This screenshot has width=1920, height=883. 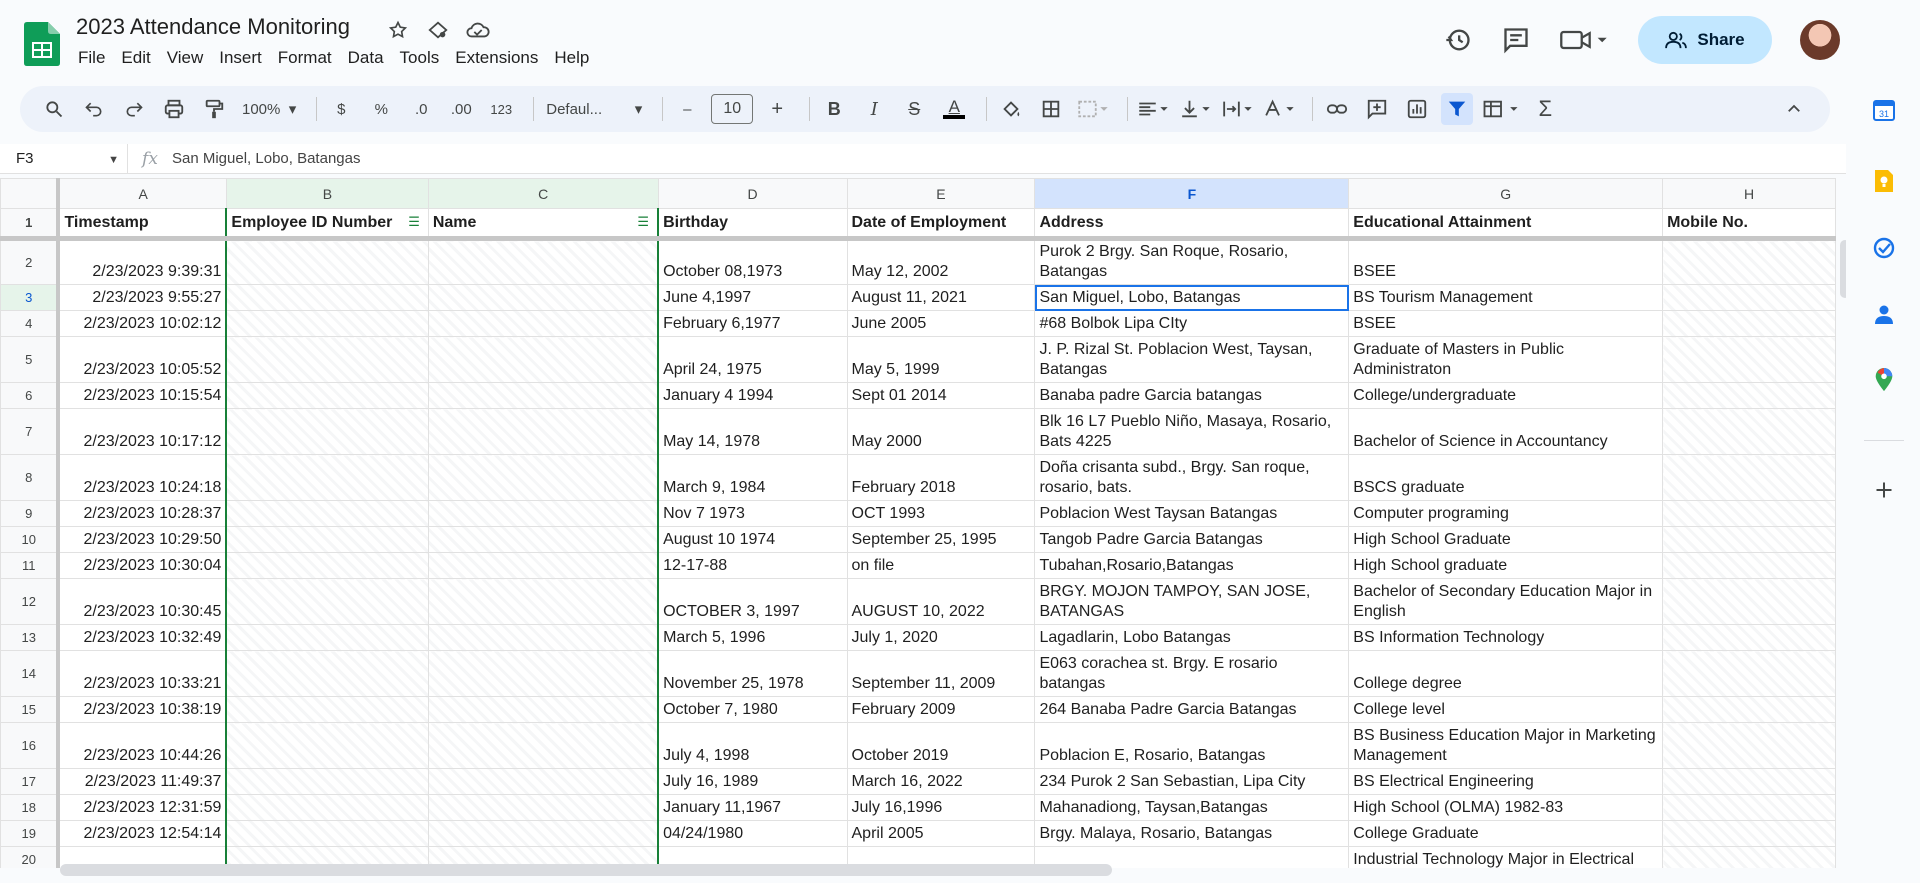 I want to click on paint-format-icon, so click(x=214, y=109).